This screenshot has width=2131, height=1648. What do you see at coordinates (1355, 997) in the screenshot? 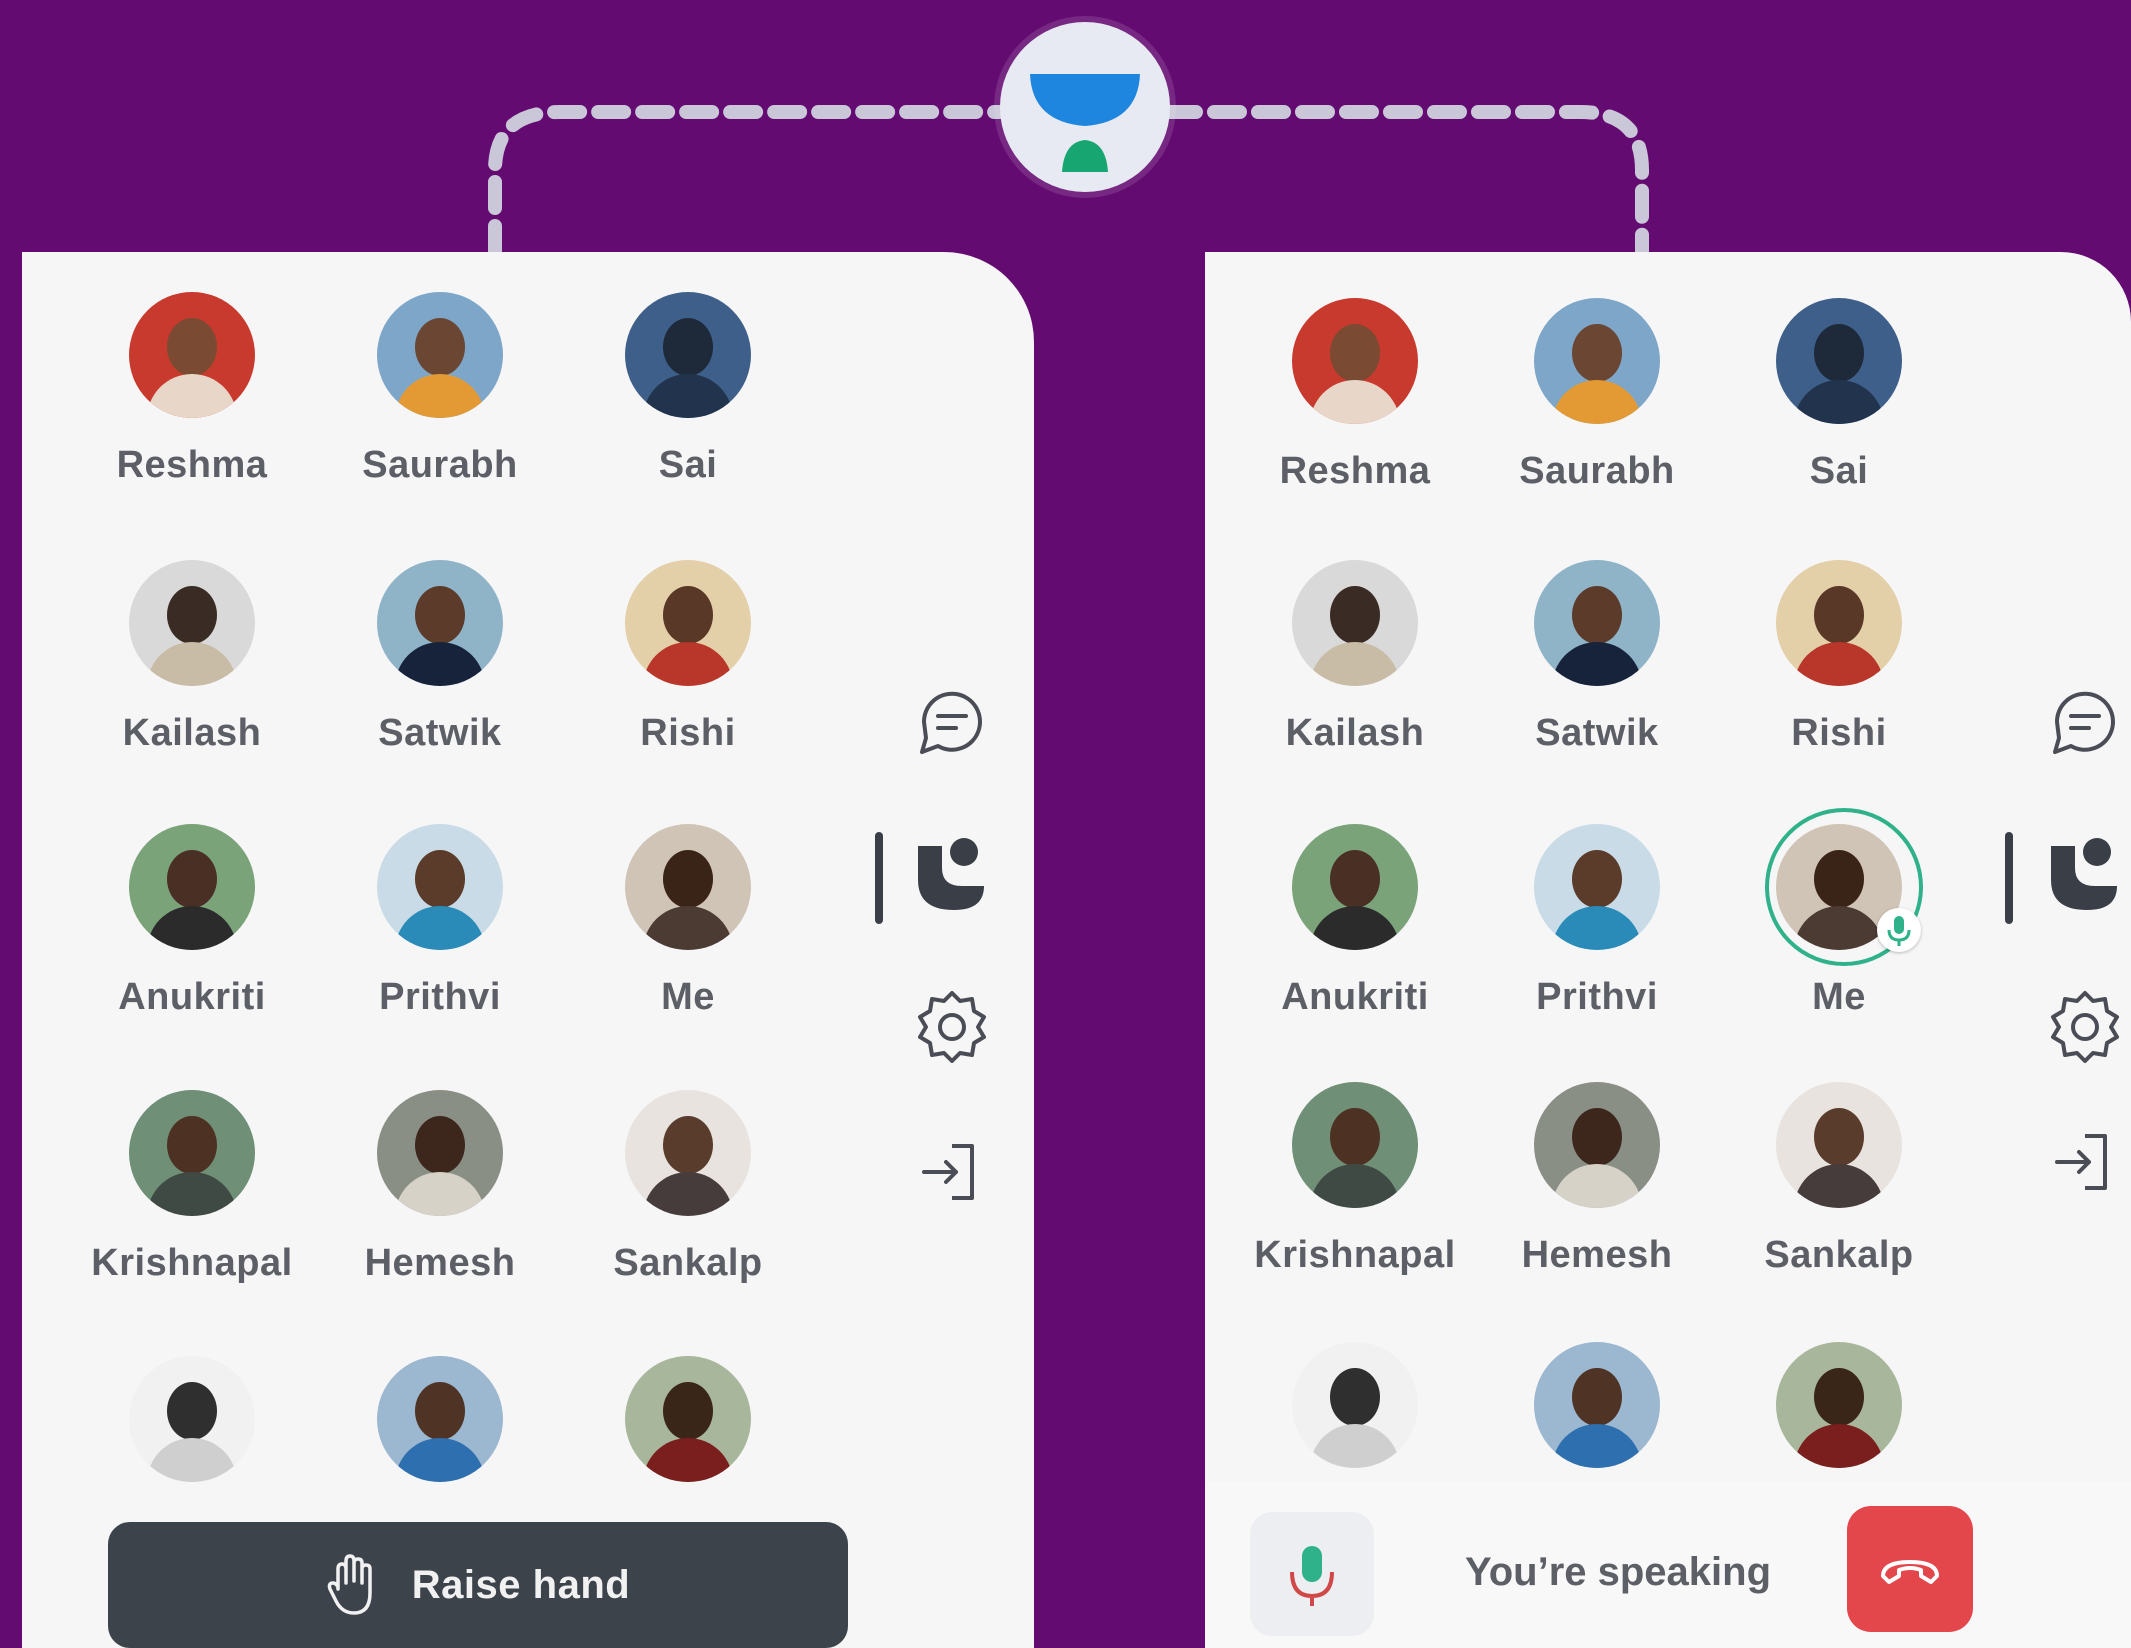
I see `participant-name: Anukriti` at bounding box center [1355, 997].